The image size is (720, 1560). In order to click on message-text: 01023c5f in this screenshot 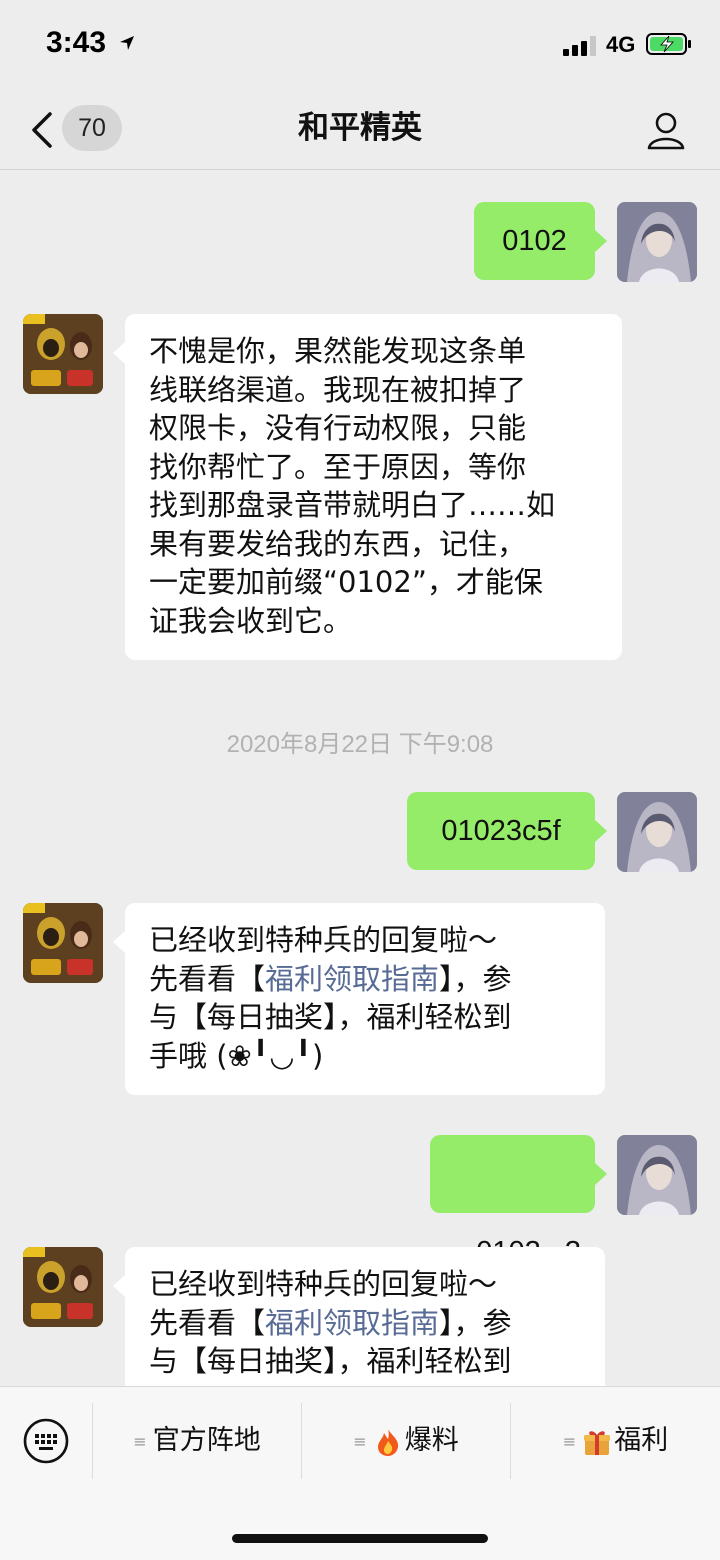, I will do `click(501, 831)`.